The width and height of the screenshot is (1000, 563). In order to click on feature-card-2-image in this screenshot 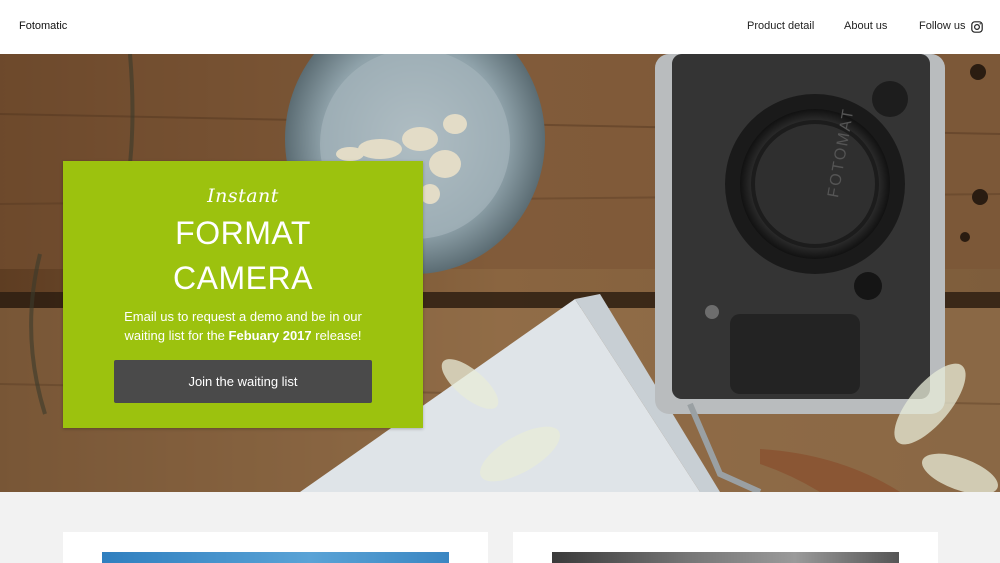, I will do `click(725, 557)`.